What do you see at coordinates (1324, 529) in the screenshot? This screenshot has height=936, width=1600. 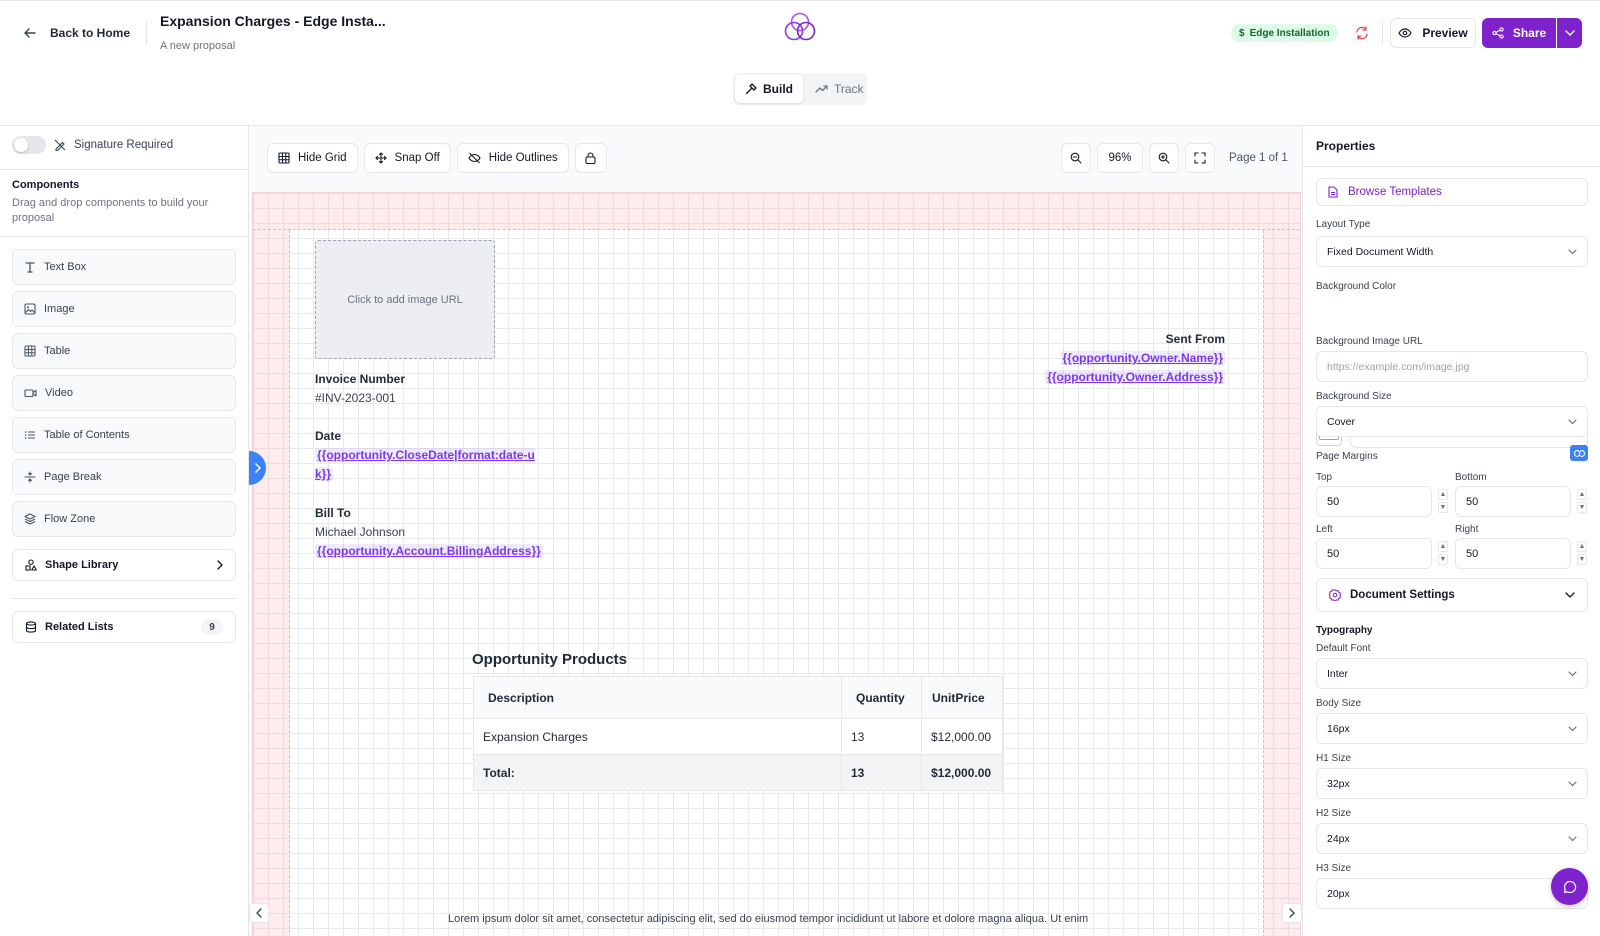 I see `margin-left-label: Left` at bounding box center [1324, 529].